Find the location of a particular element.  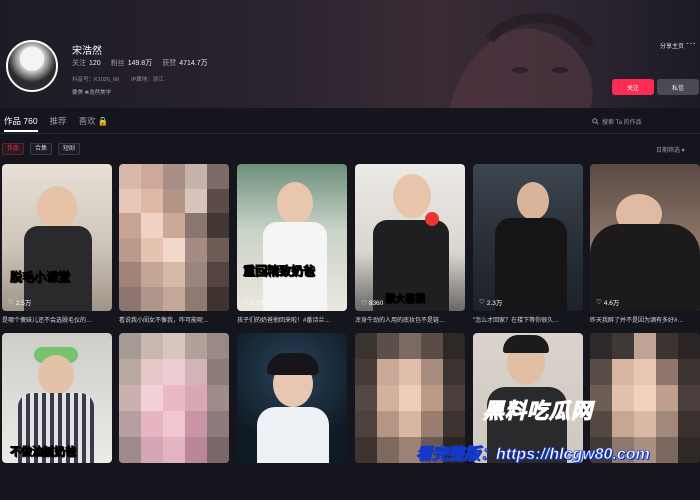

profile-stats: 关注 120 粉丝 149.8万 获赞 4714.7万 is located at coordinates (140, 63).